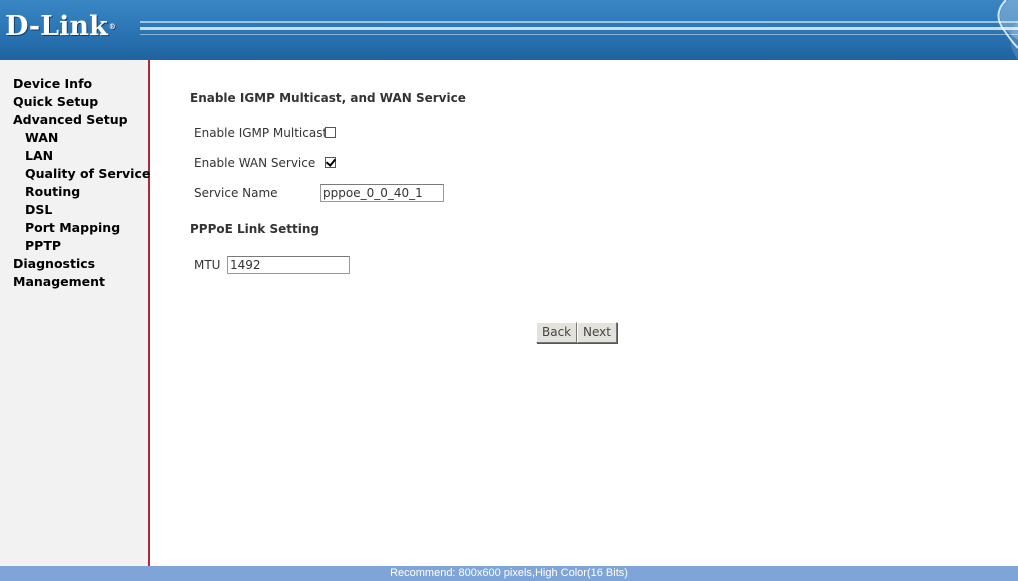  I want to click on form-title: Enable IGMP Multicast, and WAN Service, so click(328, 98).